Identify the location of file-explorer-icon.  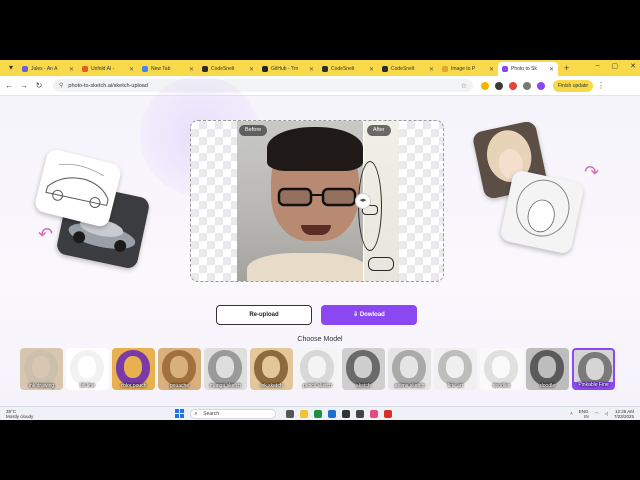
(304, 413).